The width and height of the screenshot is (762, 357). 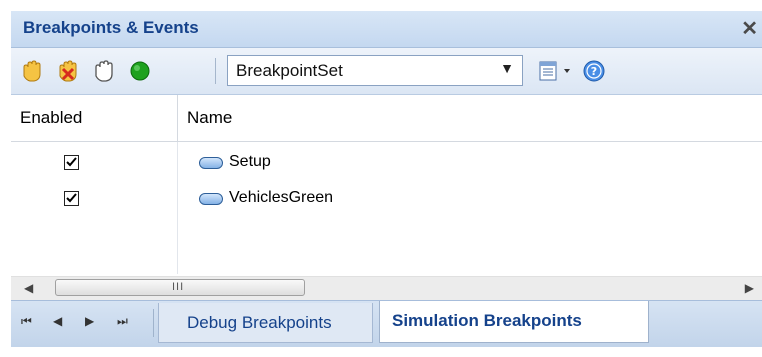 I want to click on grip-icon: III, so click(x=178, y=287).